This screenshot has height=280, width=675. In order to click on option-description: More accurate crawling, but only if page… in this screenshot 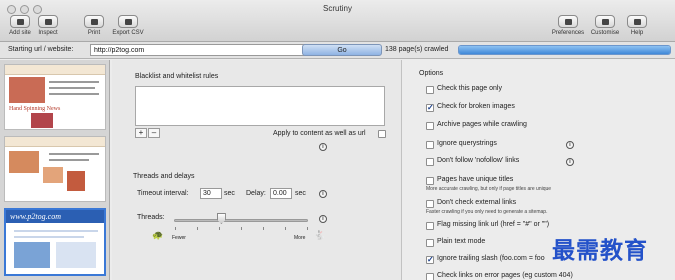, I will do `click(489, 189)`.